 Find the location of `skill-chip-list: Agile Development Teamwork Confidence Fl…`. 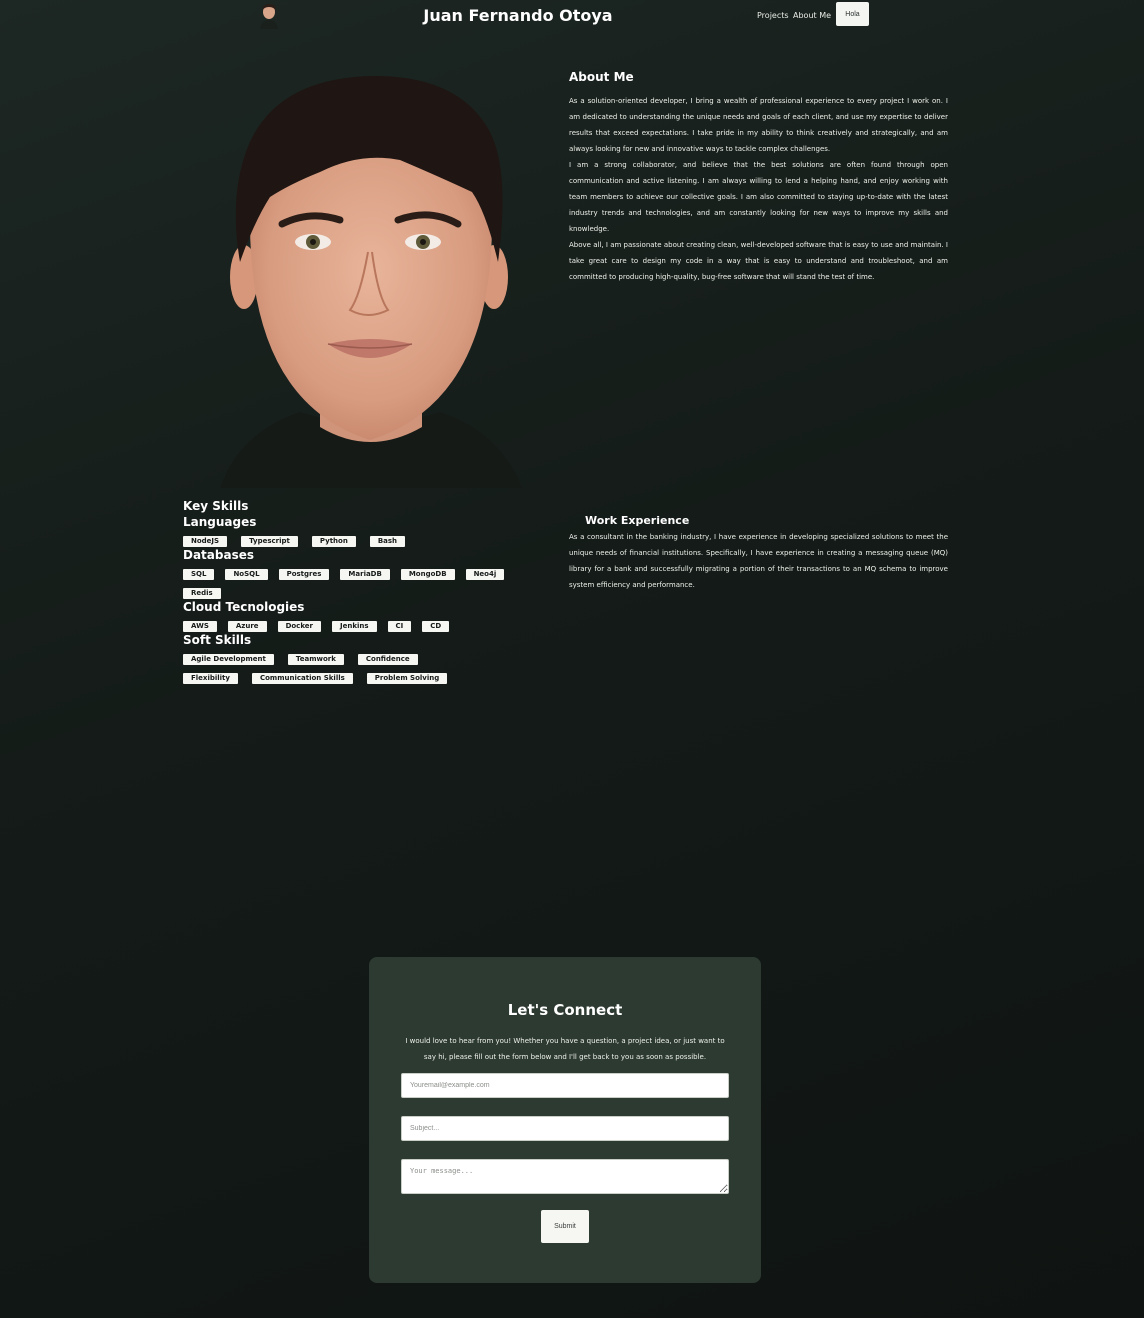

skill-chip-list: Agile Development Teamwork Confidence Fl… is located at coordinates (333, 669).